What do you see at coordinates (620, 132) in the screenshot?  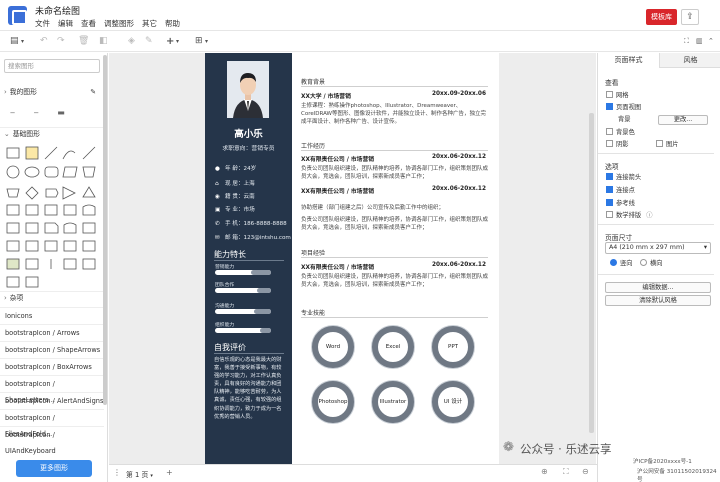 I see `bg-color-checkbox: 背景色` at bounding box center [620, 132].